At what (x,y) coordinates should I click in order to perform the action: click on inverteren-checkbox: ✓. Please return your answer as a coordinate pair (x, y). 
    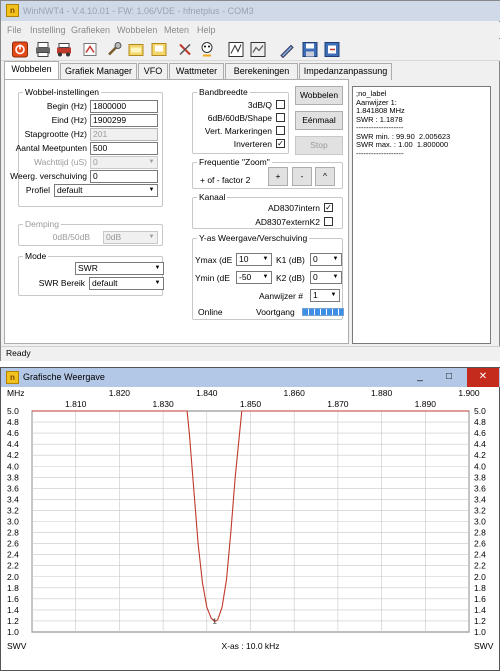
    Looking at the image, I should click on (280, 143).